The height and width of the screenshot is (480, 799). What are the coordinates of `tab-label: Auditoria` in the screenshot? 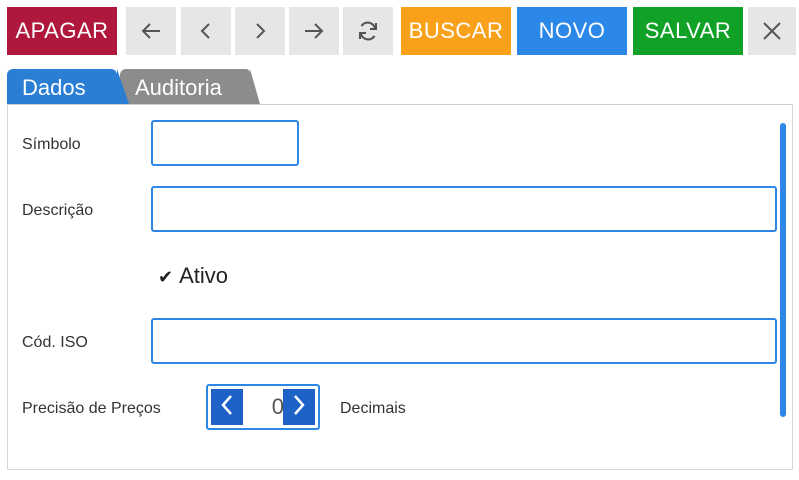 It's located at (178, 87).